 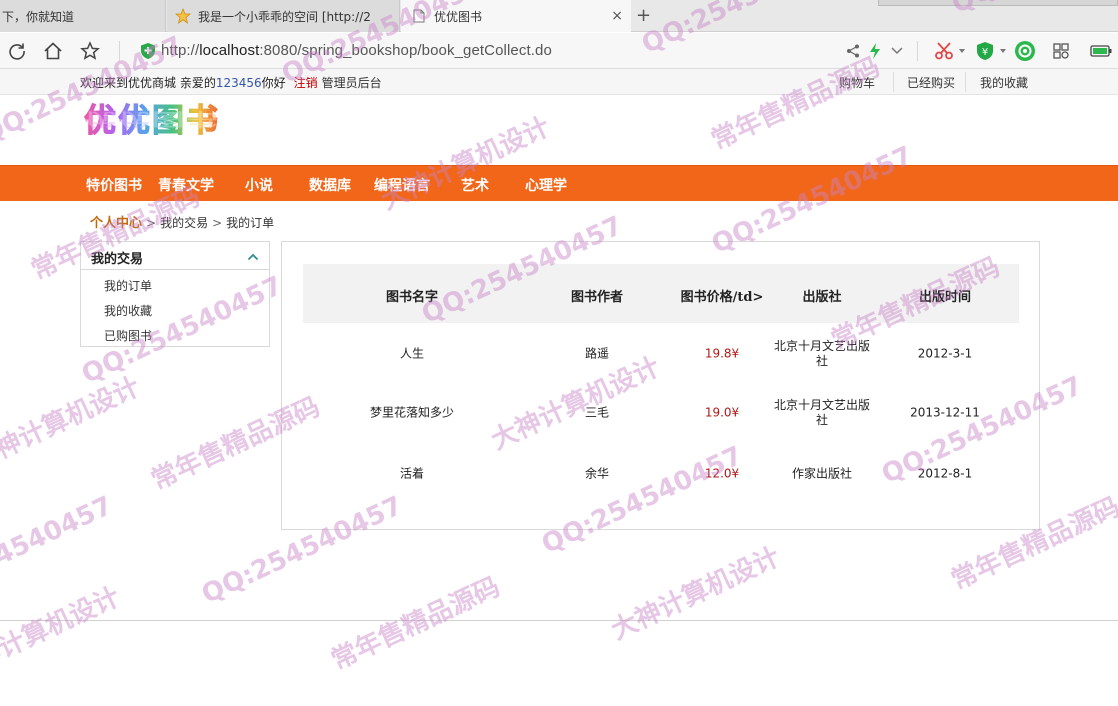 I want to click on publish-date-cell: 2012-3-1, so click(x=945, y=353).